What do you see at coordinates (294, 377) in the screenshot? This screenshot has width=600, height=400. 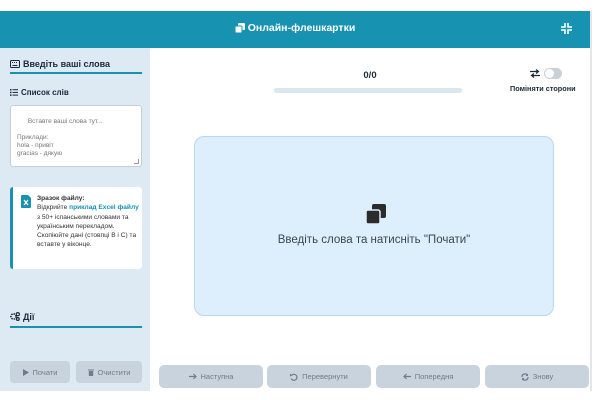 I see `undo-icon` at bounding box center [294, 377].